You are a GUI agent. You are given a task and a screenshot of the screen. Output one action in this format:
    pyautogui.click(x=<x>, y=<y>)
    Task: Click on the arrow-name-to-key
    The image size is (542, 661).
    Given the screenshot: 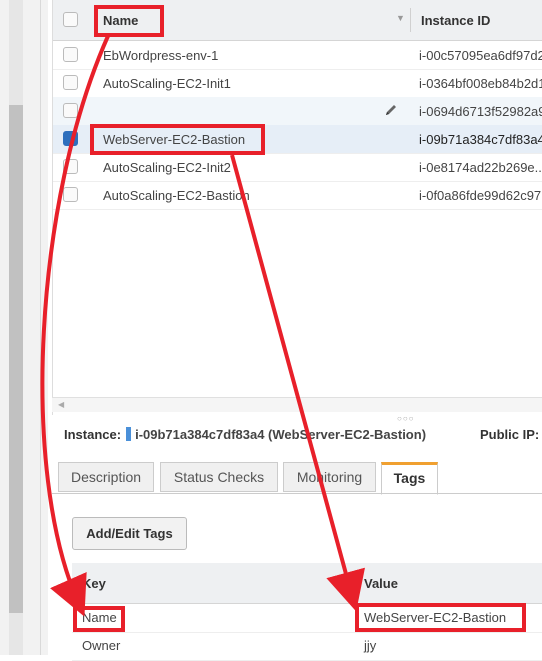 What is the action you would take?
    pyautogui.click(x=75, y=326)
    